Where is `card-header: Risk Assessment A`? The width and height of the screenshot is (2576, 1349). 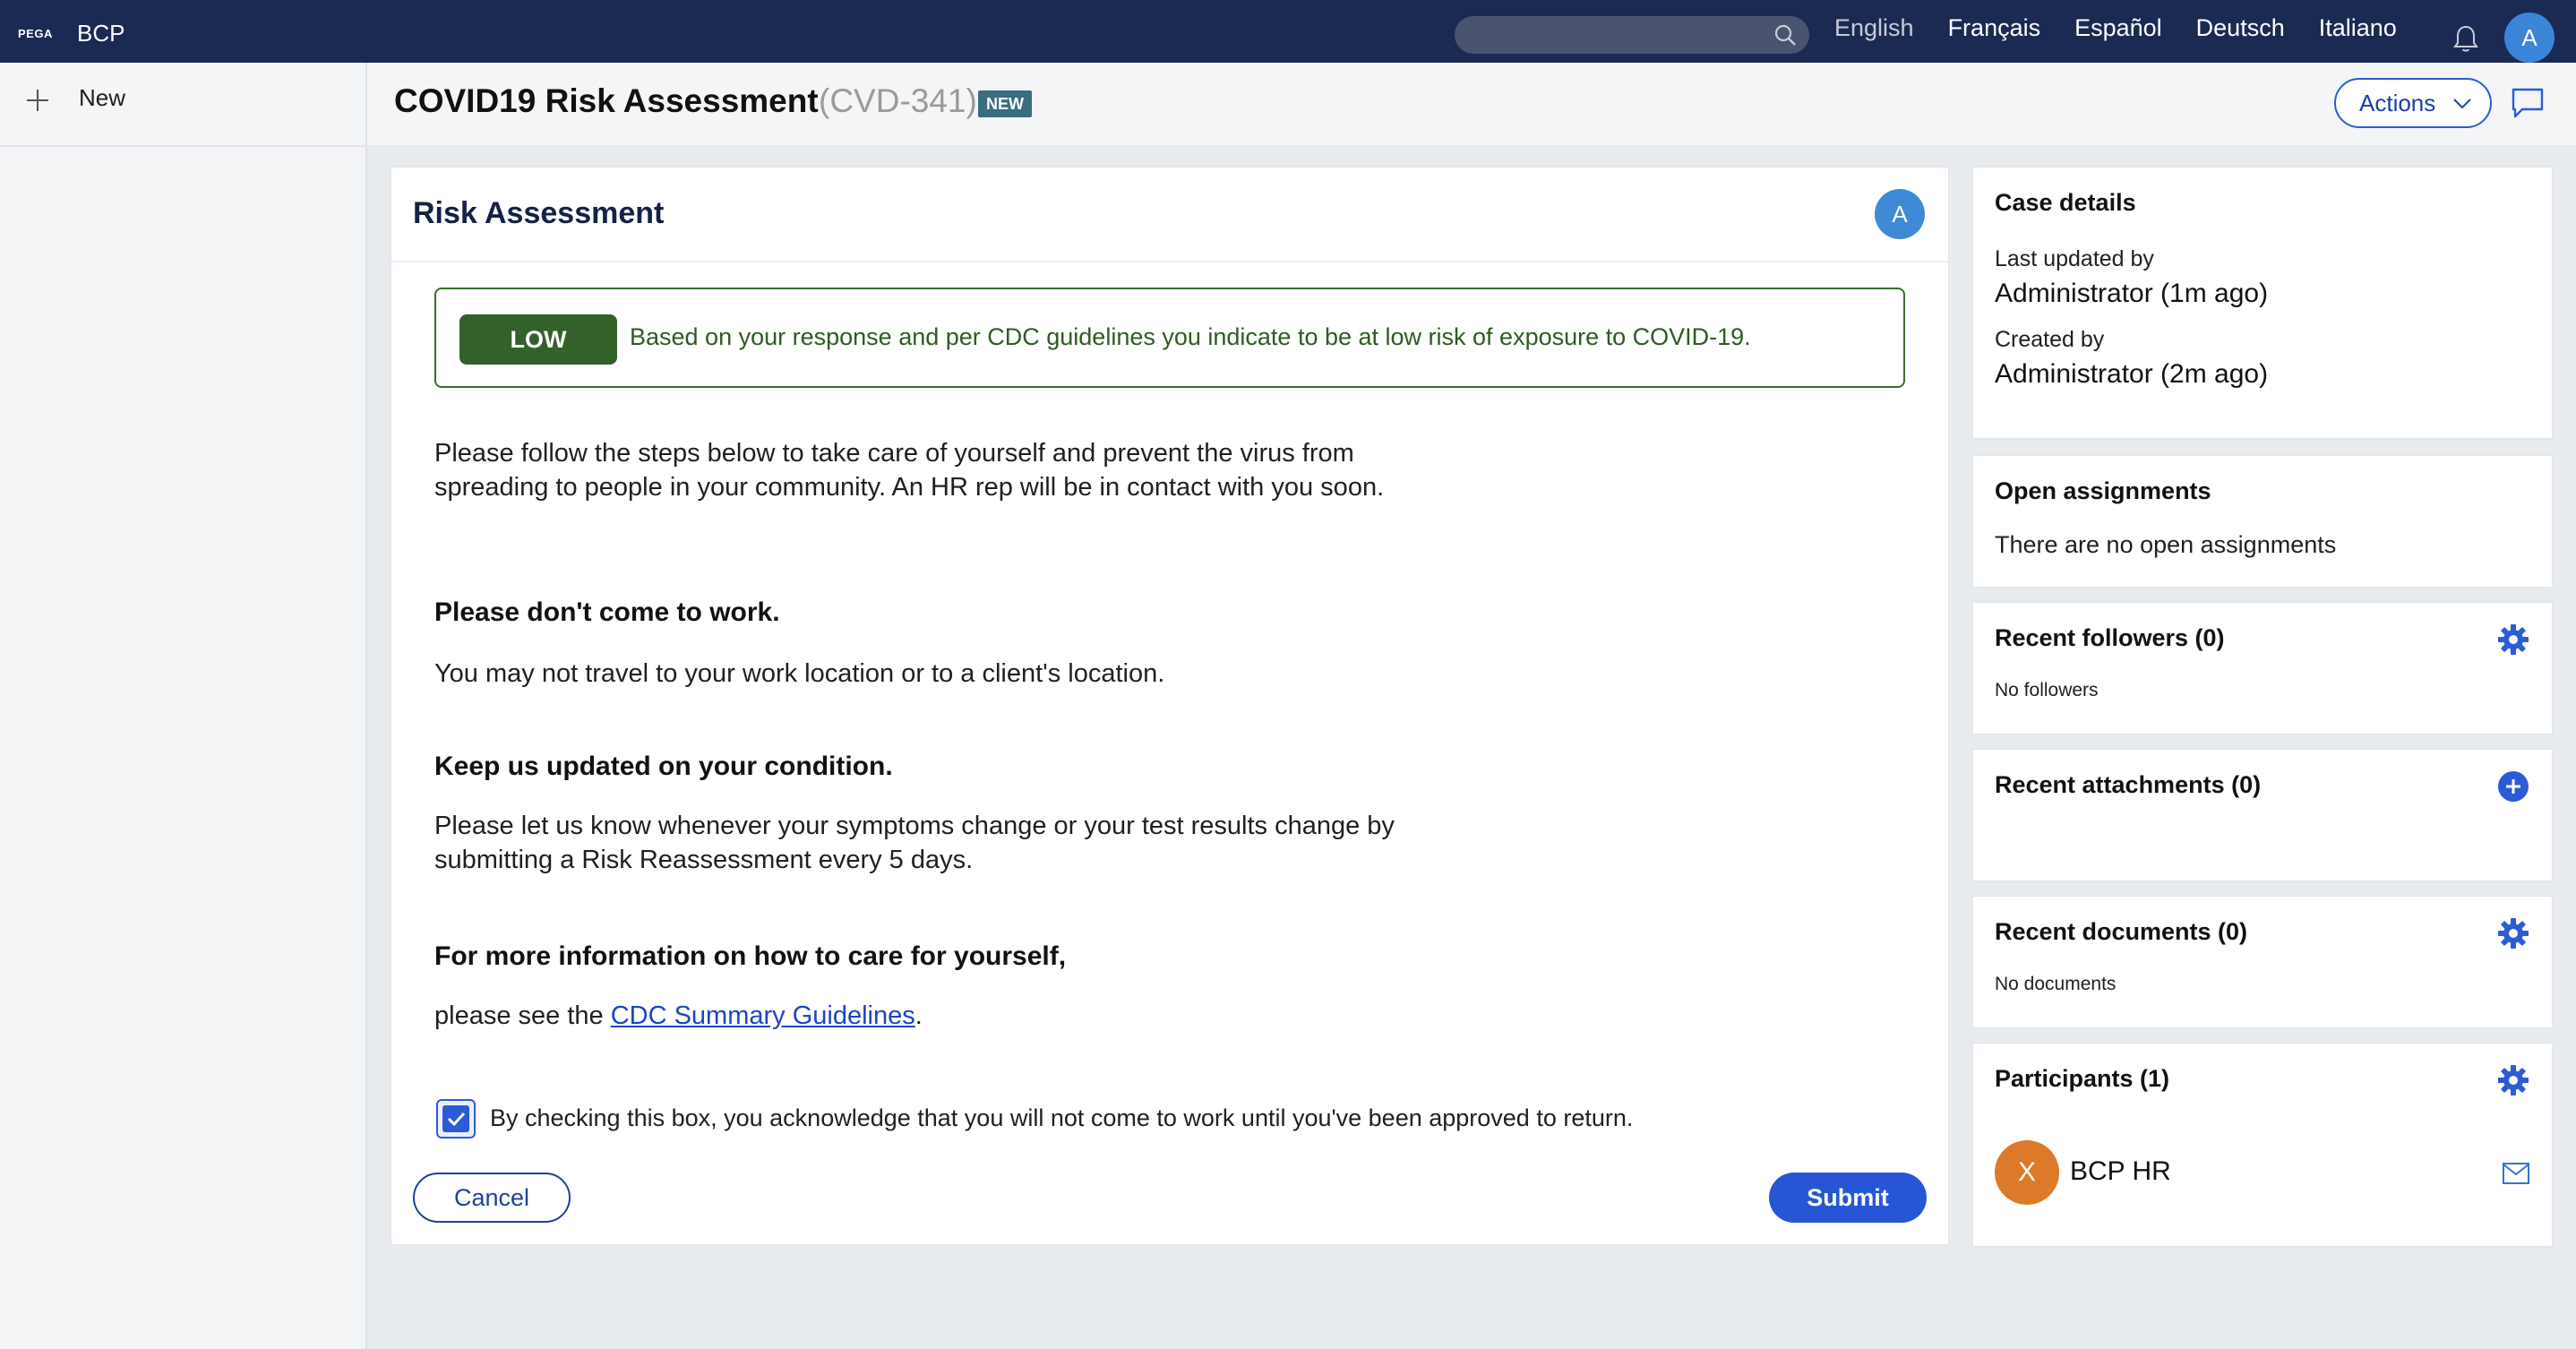 card-header: Risk Assessment A is located at coordinates (1169, 215).